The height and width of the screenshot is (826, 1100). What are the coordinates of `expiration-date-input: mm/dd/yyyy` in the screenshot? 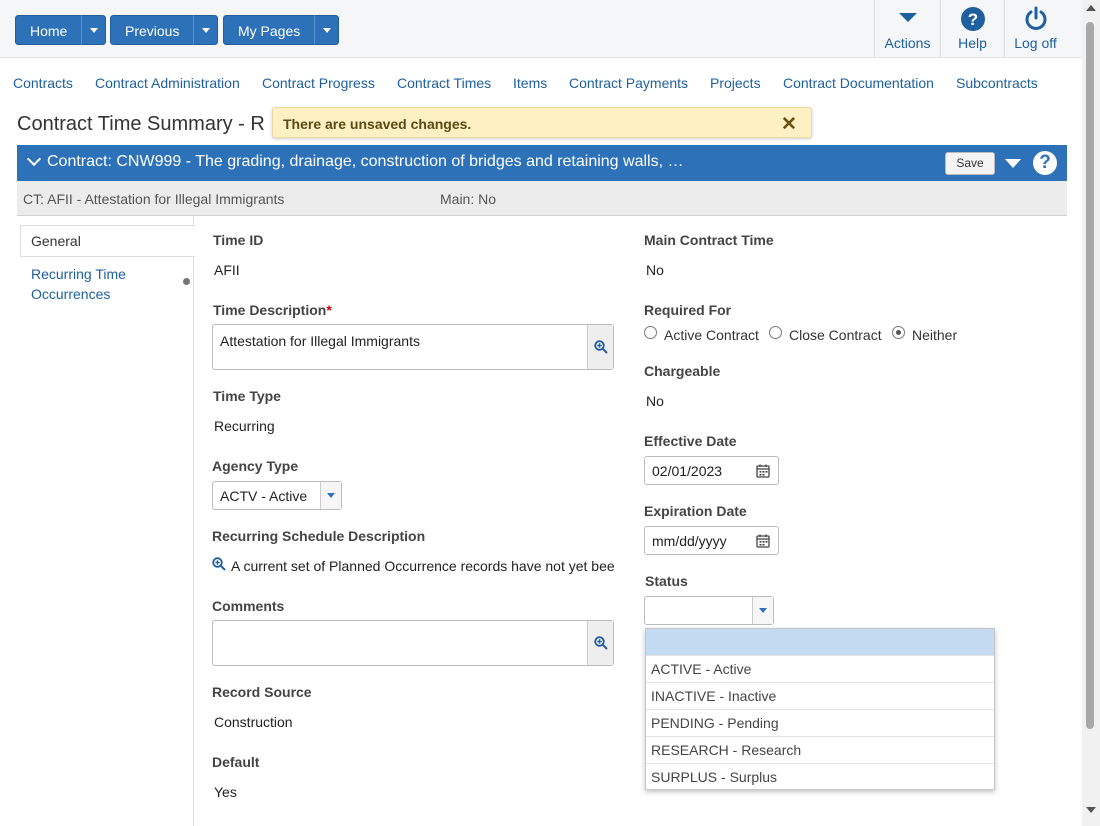 It's located at (711, 540).